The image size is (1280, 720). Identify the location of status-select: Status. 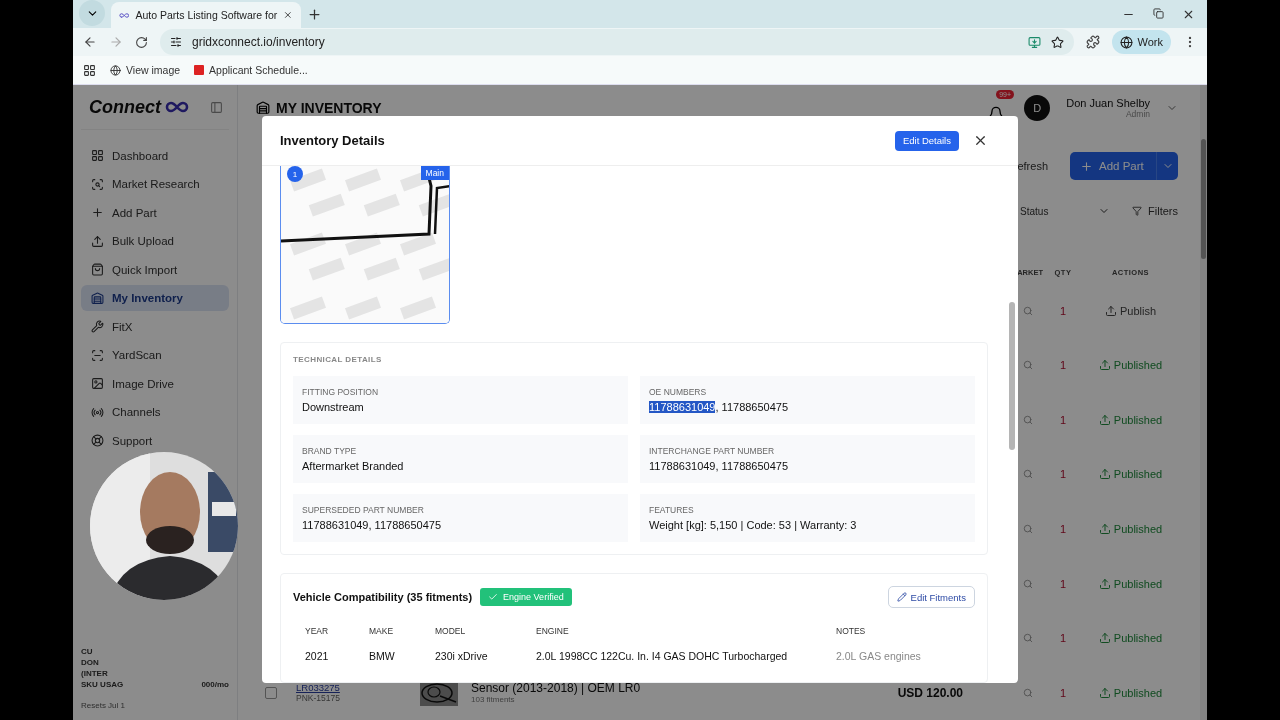
(1065, 211).